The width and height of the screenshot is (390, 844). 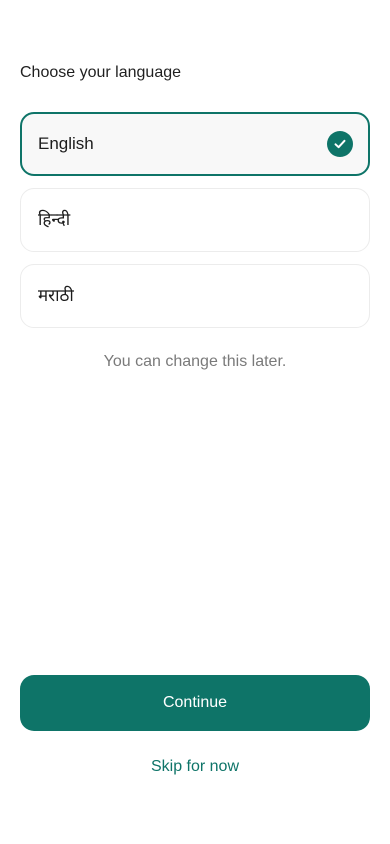 What do you see at coordinates (195, 220) in the screenshot?
I see `language-option-hindi: हिन्दी` at bounding box center [195, 220].